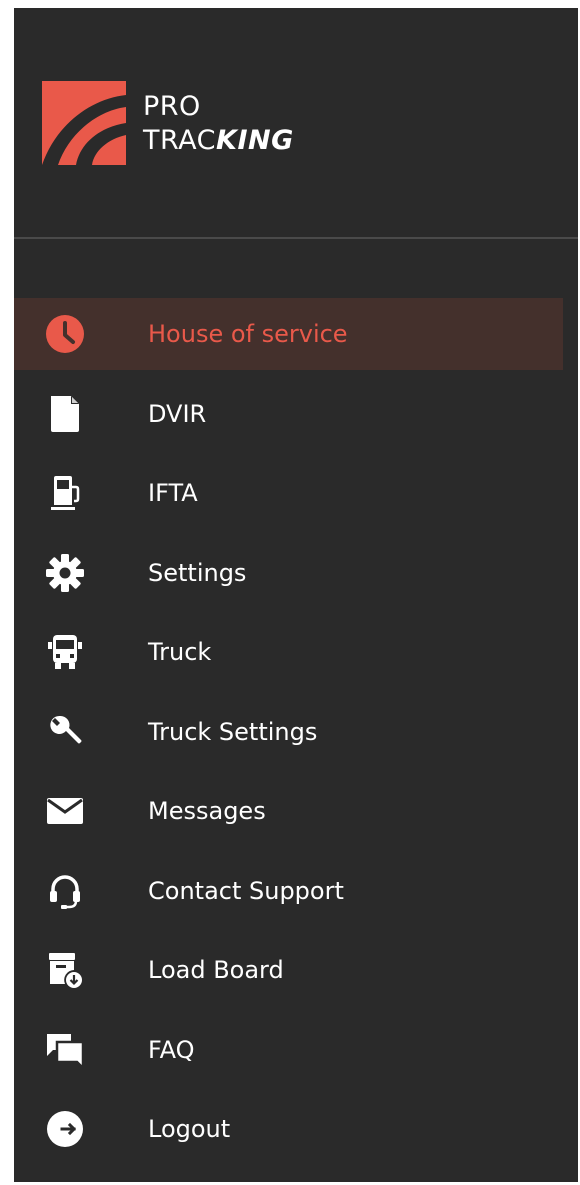  I want to click on headset-icon, so click(65, 891).